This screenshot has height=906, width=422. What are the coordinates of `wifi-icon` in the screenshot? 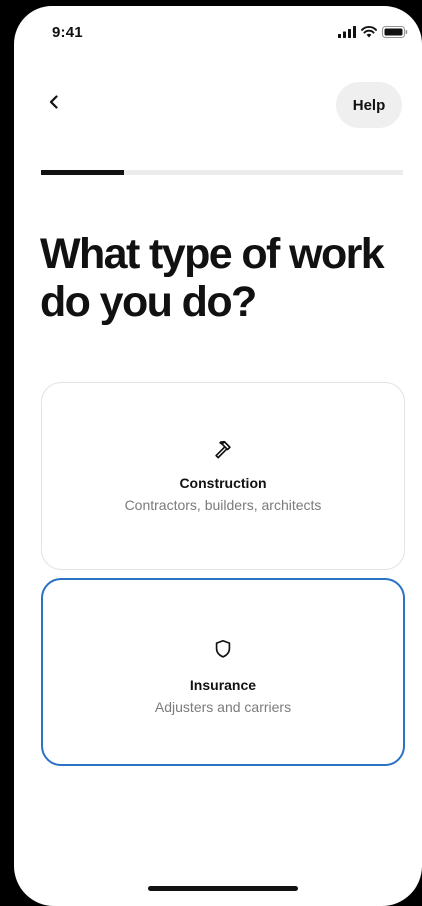 It's located at (369, 32).